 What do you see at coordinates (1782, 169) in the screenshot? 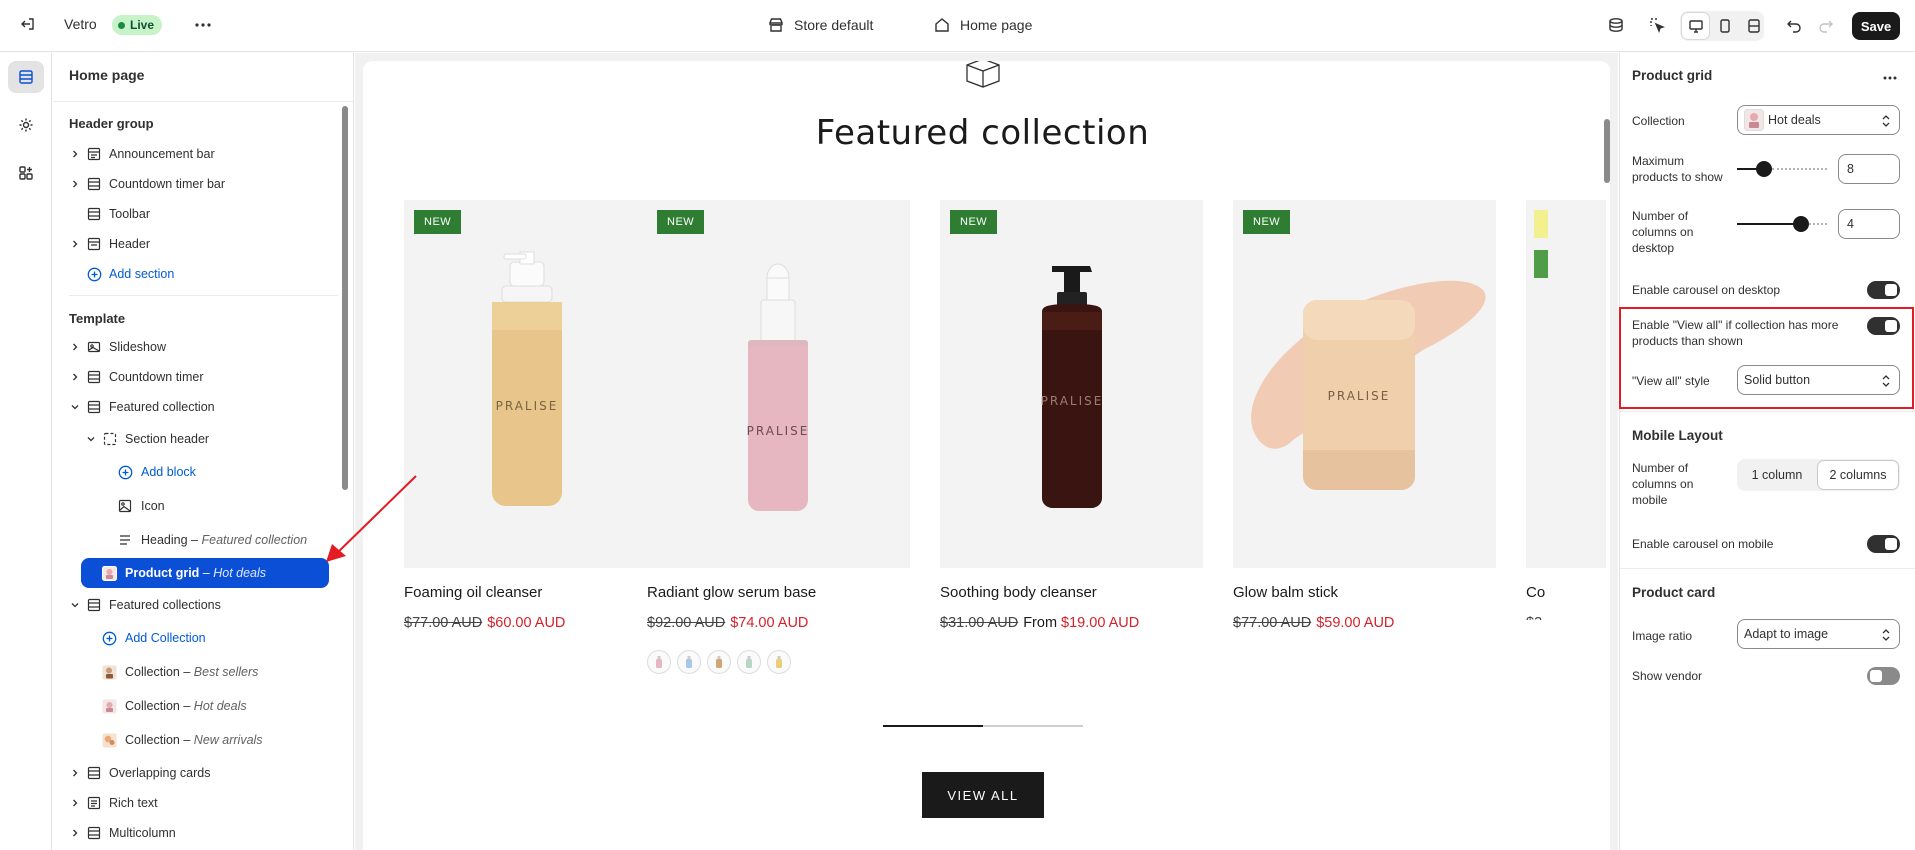
I see `max-products-slider` at bounding box center [1782, 169].